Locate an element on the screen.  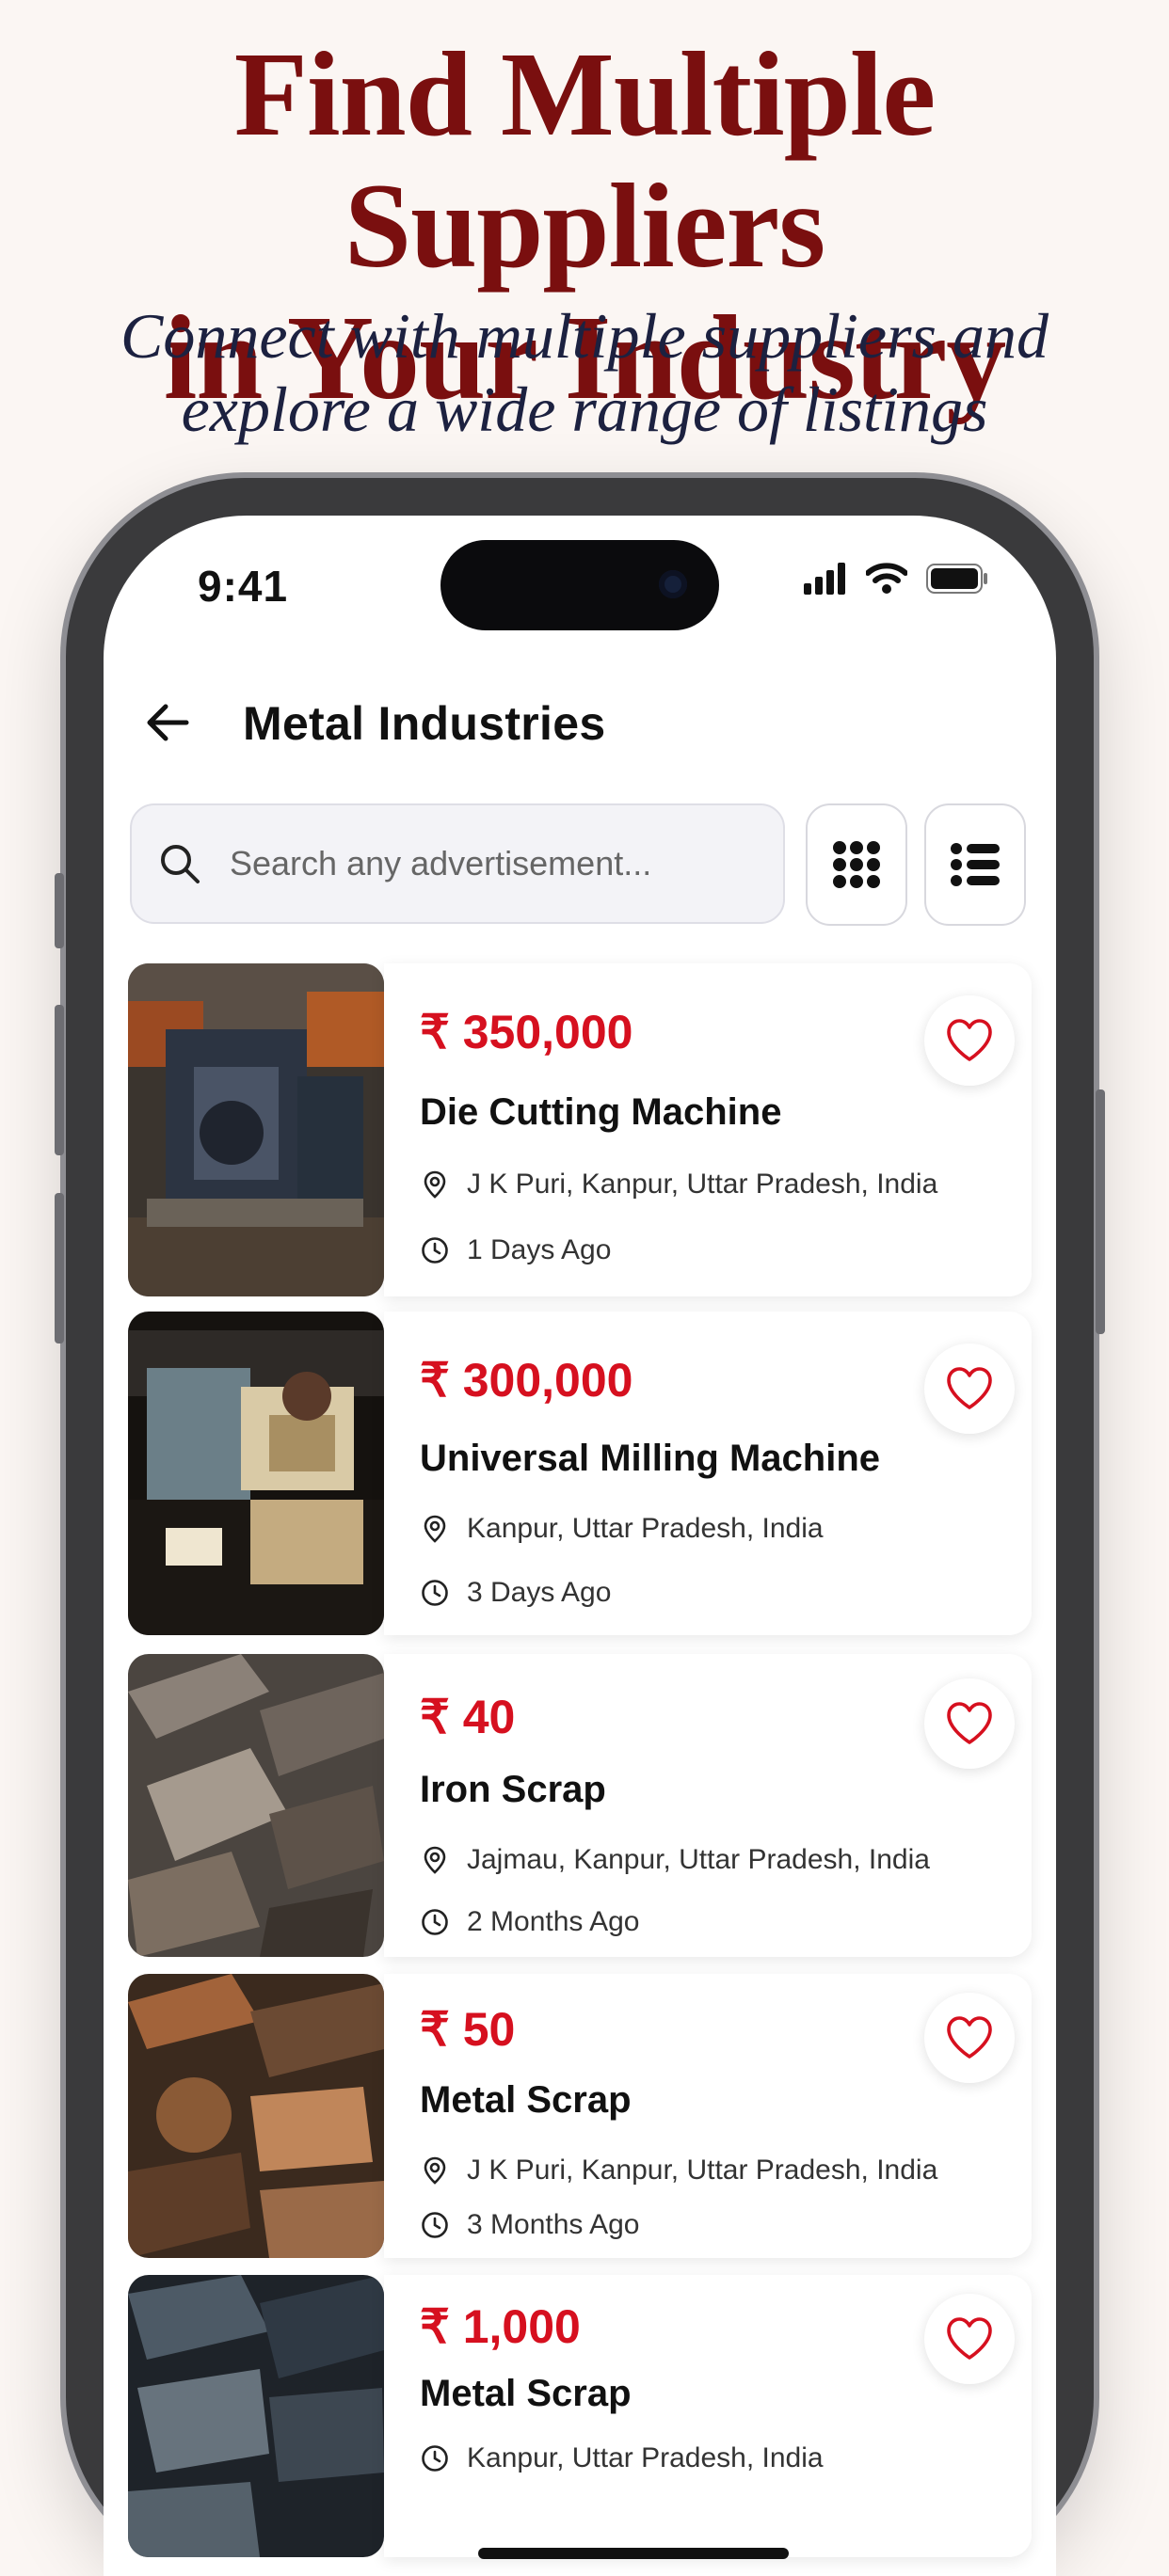
list-view-icon is located at coordinates (975, 864).